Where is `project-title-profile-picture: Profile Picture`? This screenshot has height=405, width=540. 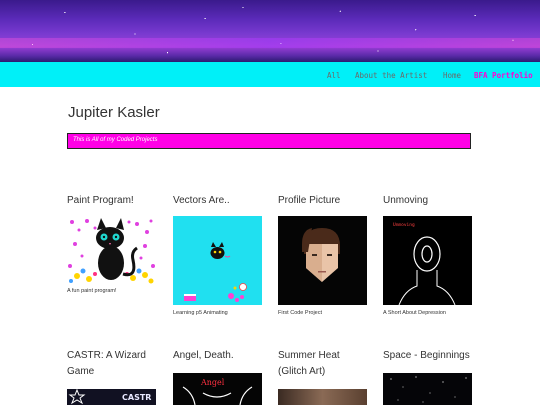 project-title-profile-picture: Profile Picture is located at coordinates (324, 201).